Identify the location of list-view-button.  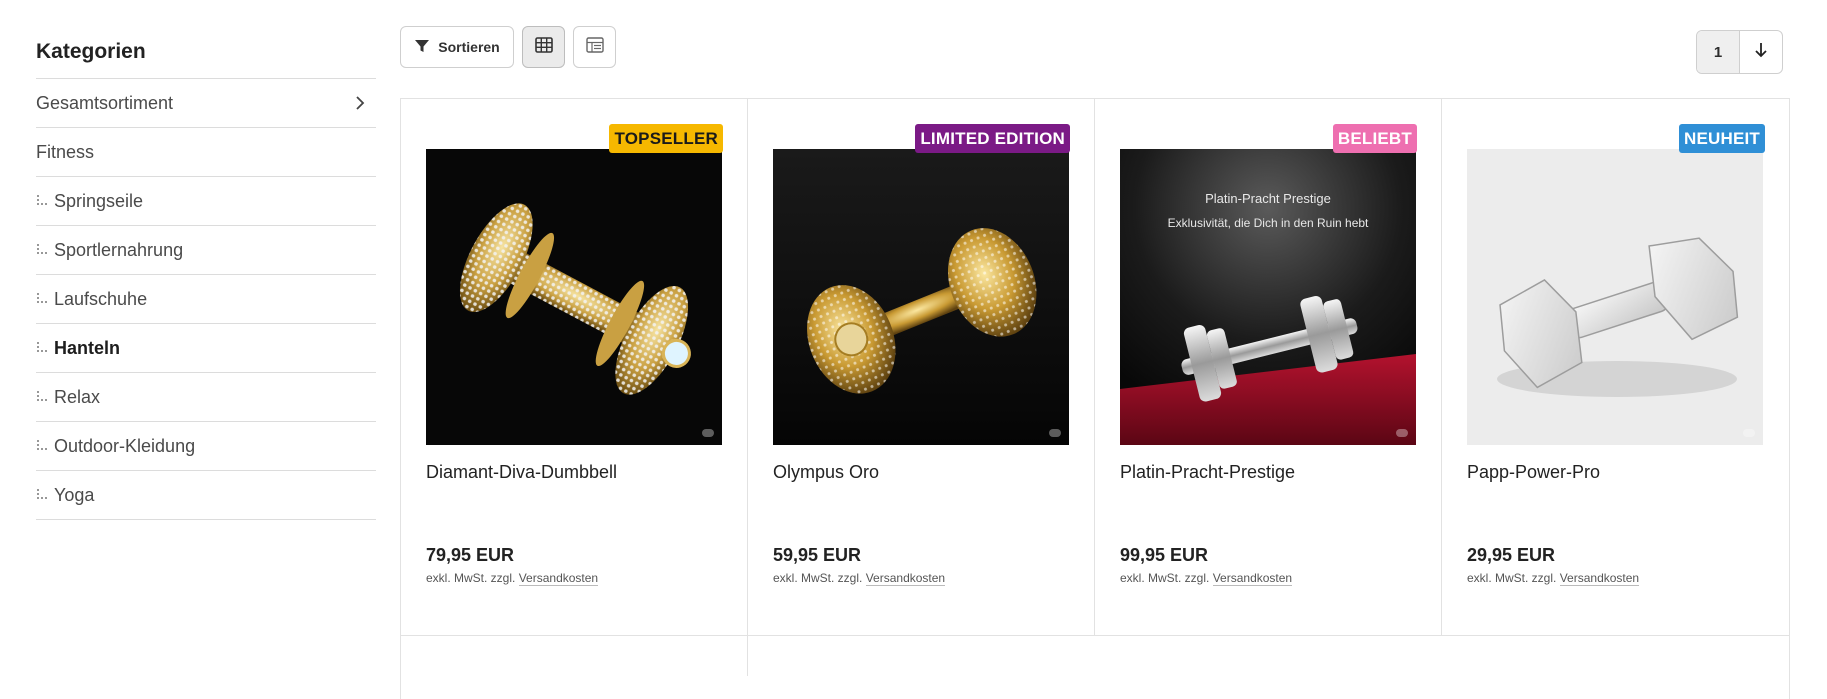
(594, 47).